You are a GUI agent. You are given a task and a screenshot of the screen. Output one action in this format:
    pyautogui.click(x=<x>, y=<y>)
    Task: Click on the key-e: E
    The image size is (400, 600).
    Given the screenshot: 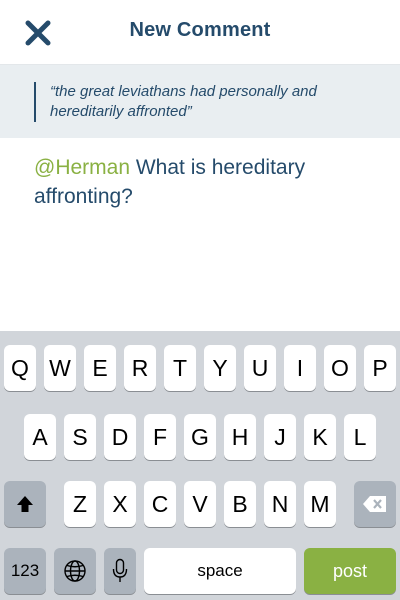 What is the action you would take?
    pyautogui.click(x=100, y=368)
    